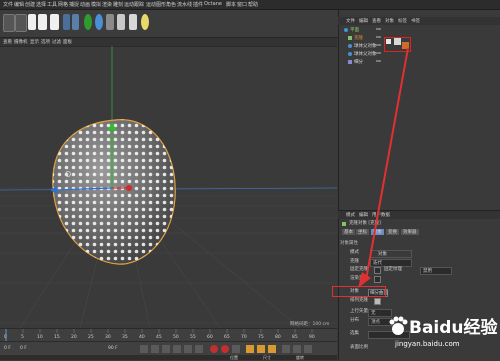 Image resolution: width=500 pixels, height=361 pixels. What do you see at coordinates (134, 4) in the screenshot?
I see `menu-item: 运动跟踪` at bounding box center [134, 4].